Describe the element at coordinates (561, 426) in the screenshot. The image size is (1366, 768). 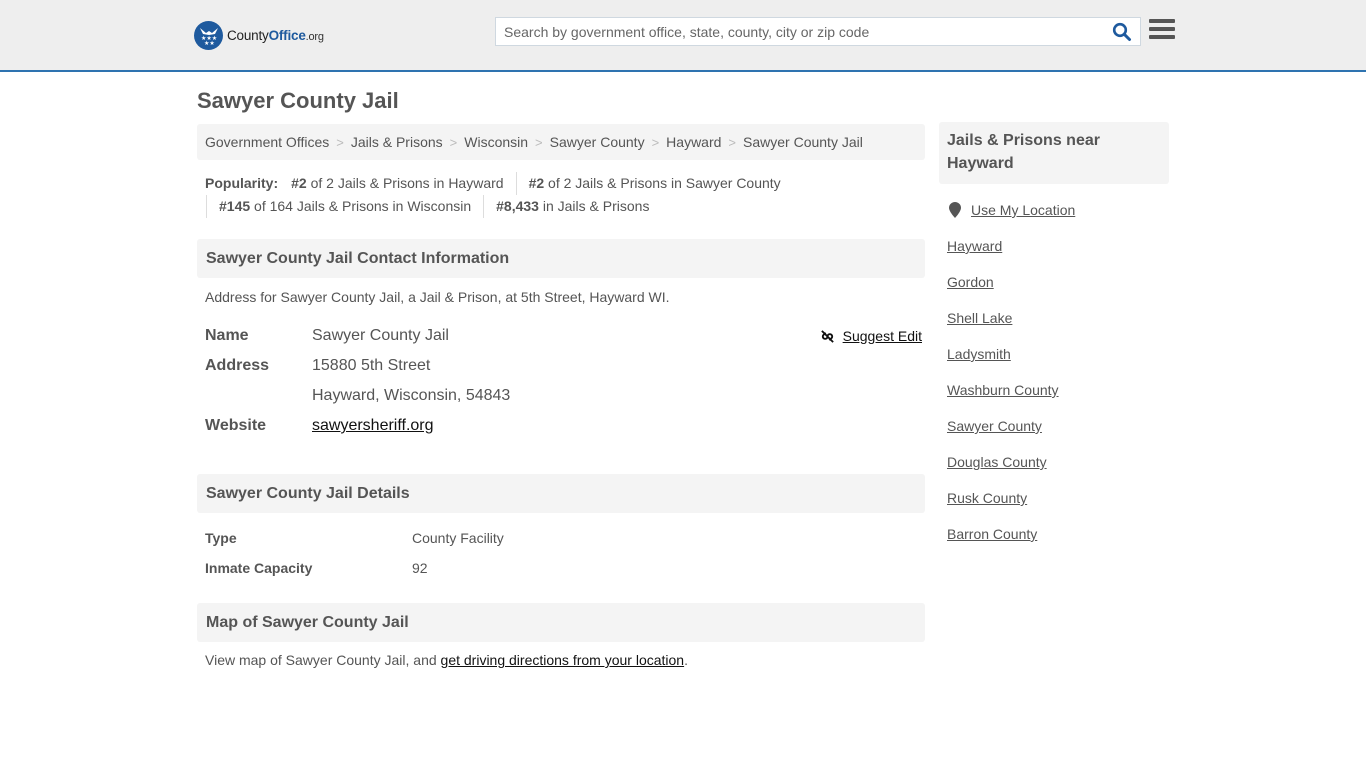
I see `contact-row-website: Website sawyersheriff.org` at that location.